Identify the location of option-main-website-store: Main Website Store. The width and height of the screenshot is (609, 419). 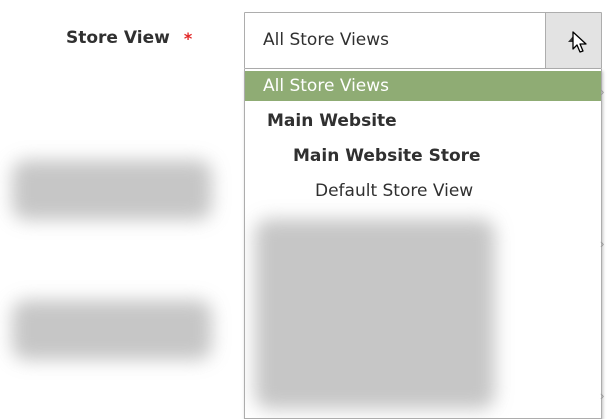
(423, 156).